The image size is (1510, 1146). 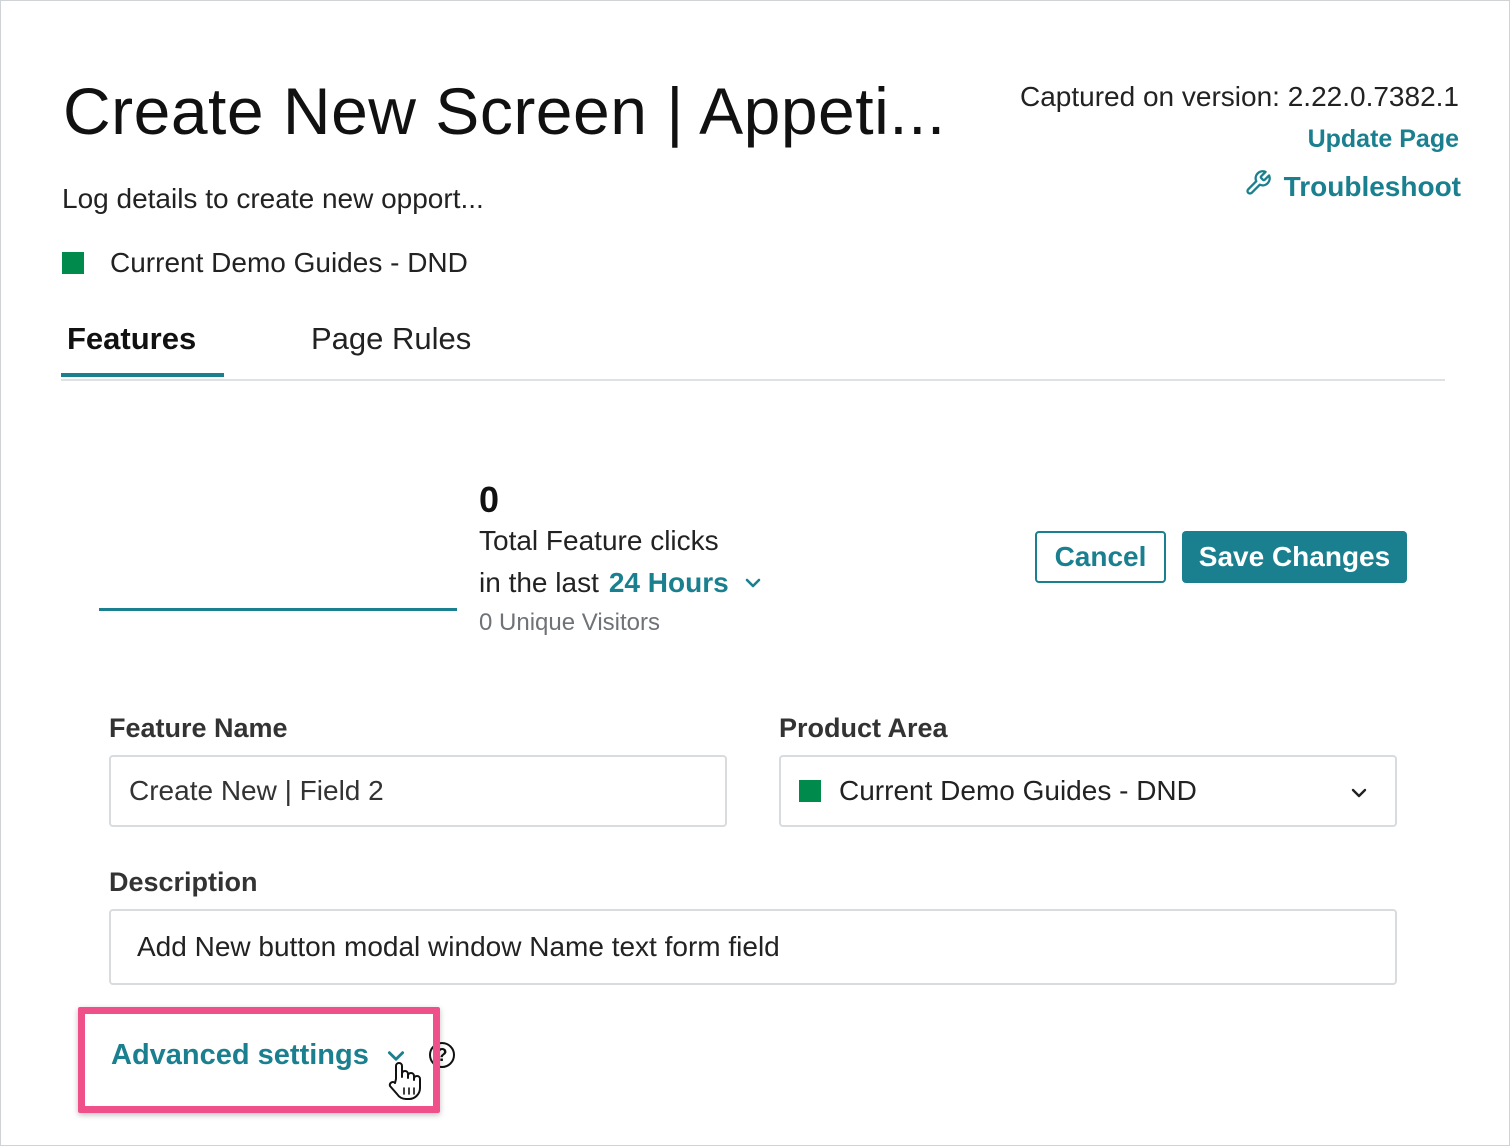 What do you see at coordinates (1239, 96) in the screenshot?
I see `version-text: Captured on version: 2.22.0.7382.1` at bounding box center [1239, 96].